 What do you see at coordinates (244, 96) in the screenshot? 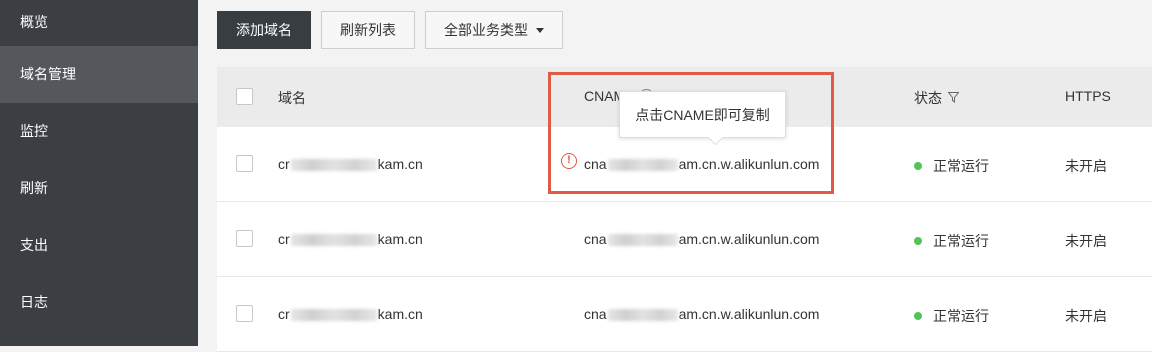
I see `select-all-checkbox` at bounding box center [244, 96].